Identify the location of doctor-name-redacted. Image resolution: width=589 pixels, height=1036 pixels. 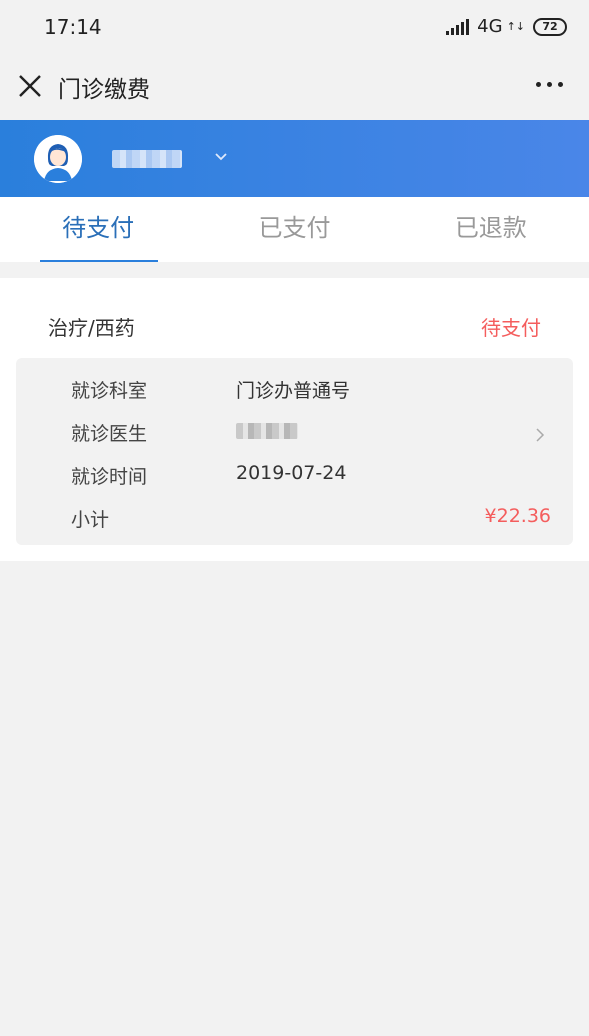
(267, 431).